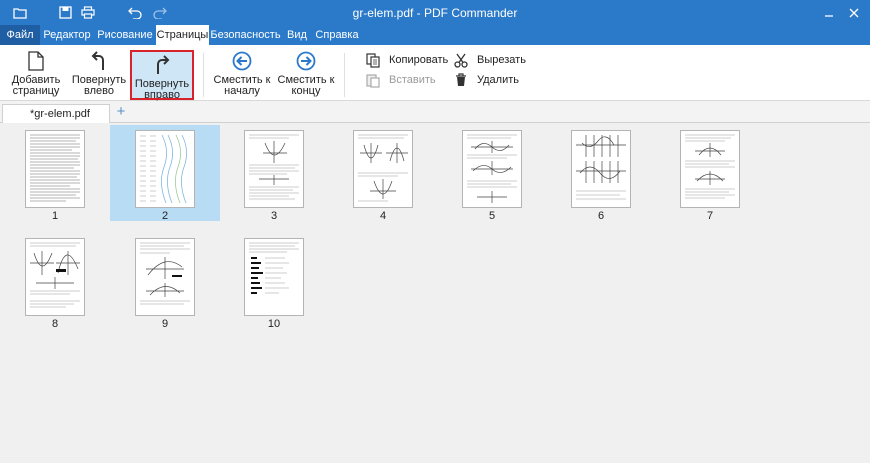 The width and height of the screenshot is (870, 463). I want to click on cut-button: Вырезать, so click(488, 60).